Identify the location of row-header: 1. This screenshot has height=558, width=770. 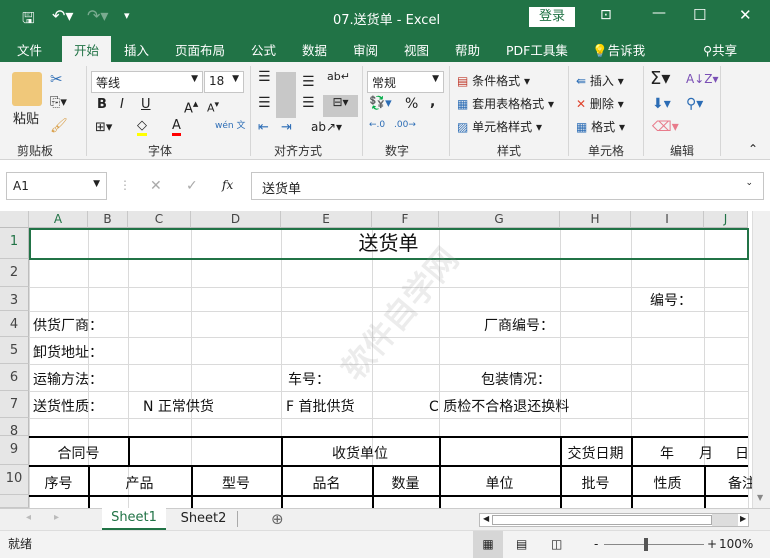
(14, 243).